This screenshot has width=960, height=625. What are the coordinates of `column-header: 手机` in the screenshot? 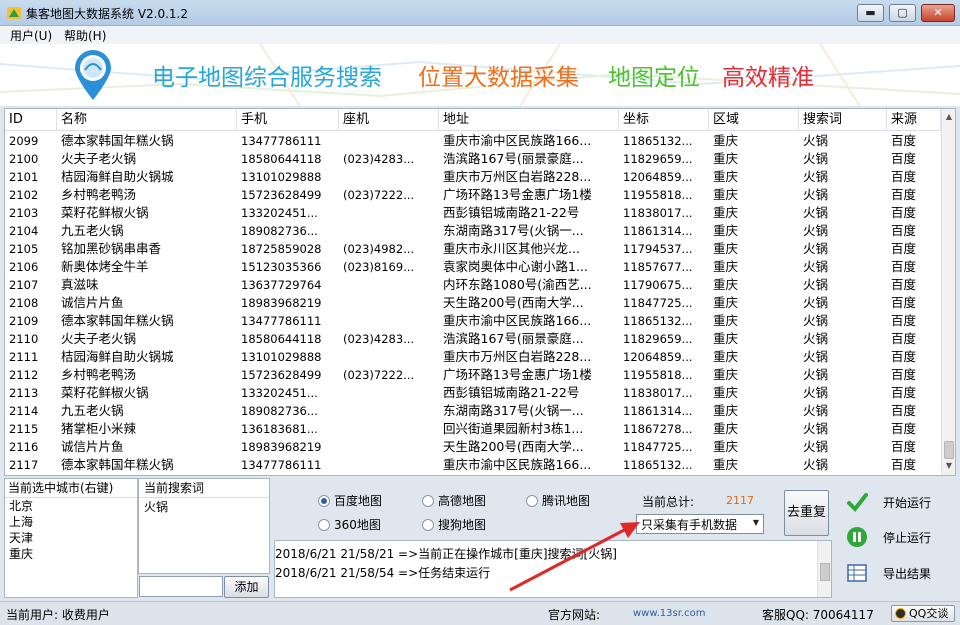 It's located at (288, 120).